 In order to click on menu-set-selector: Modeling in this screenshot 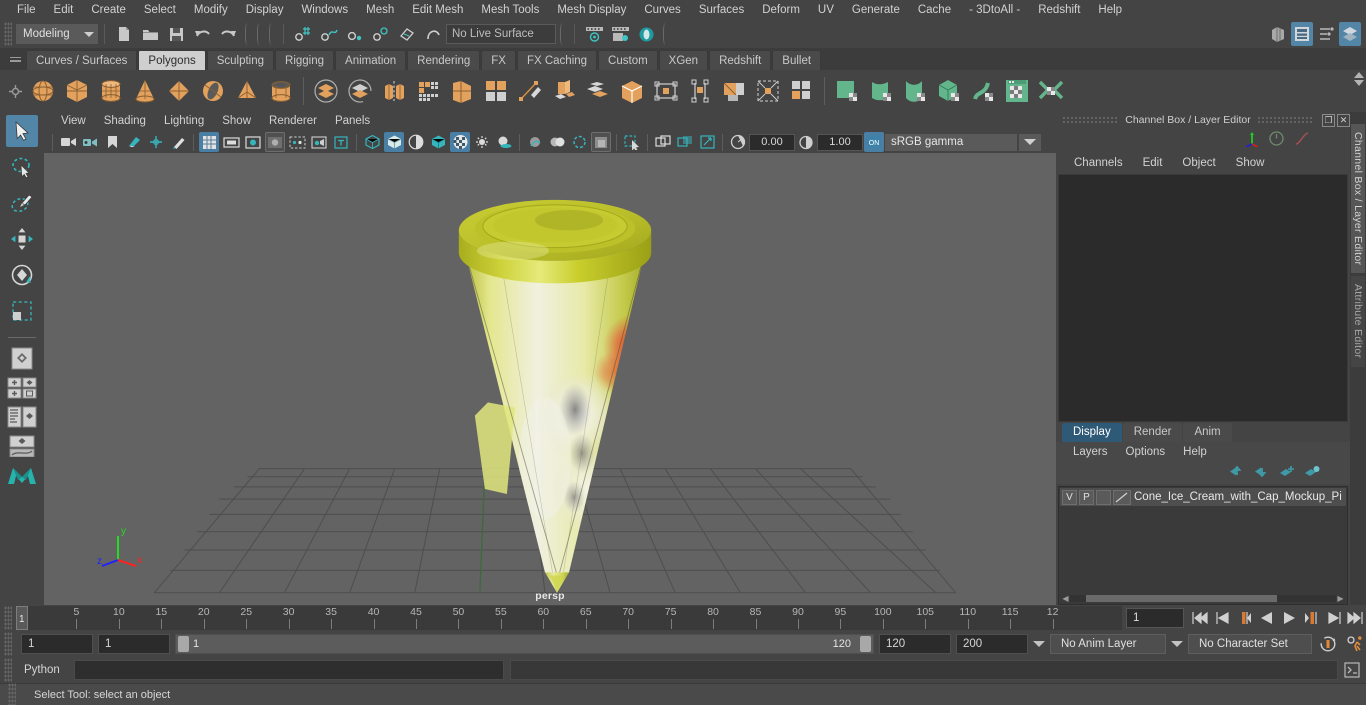, I will do `click(57, 34)`.